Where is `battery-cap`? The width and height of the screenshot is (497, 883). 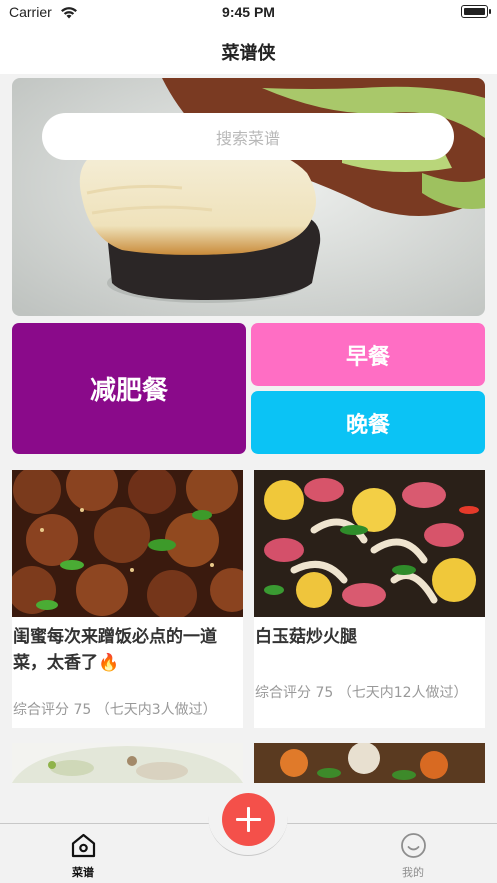
battery-cap is located at coordinates (490, 11).